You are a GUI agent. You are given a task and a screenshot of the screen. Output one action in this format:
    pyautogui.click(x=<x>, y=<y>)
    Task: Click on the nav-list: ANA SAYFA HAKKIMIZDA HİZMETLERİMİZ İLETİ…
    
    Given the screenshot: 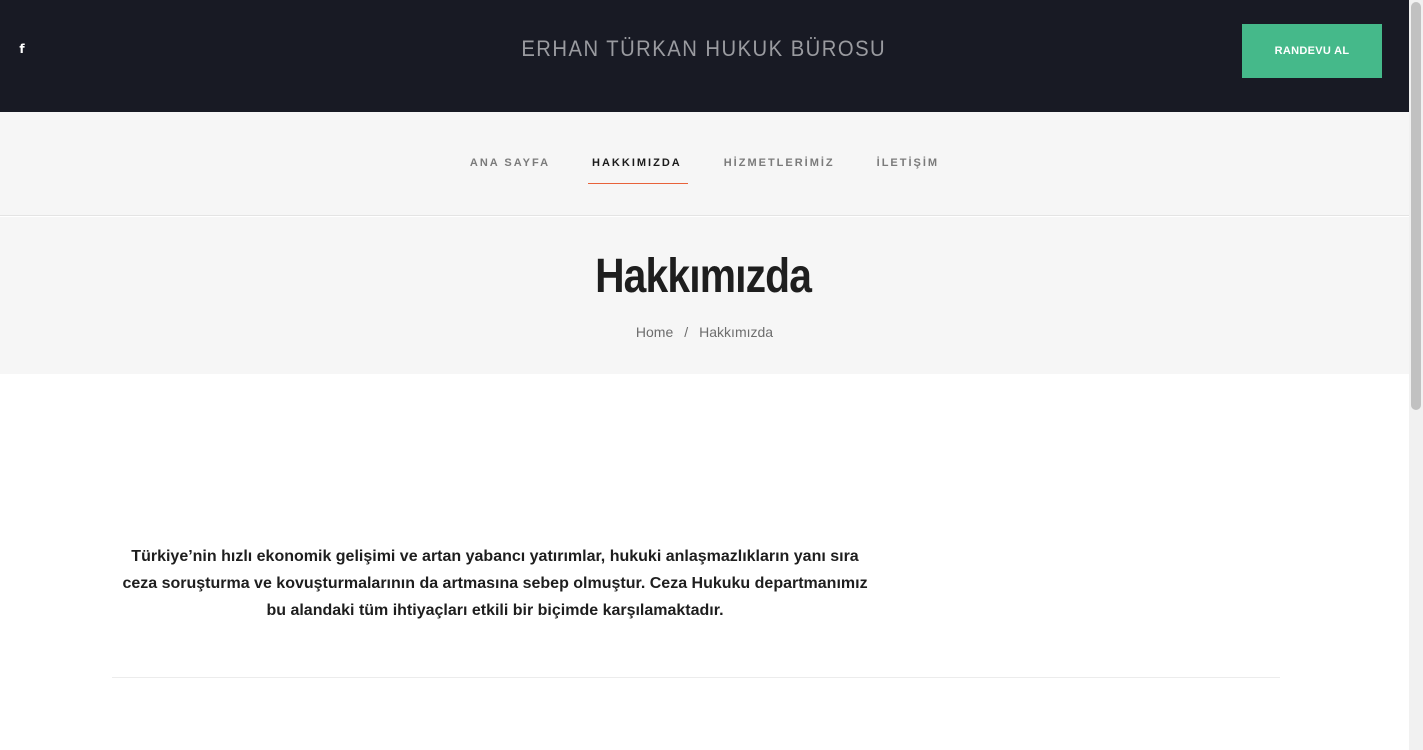 What is the action you would take?
    pyautogui.click(x=704, y=164)
    